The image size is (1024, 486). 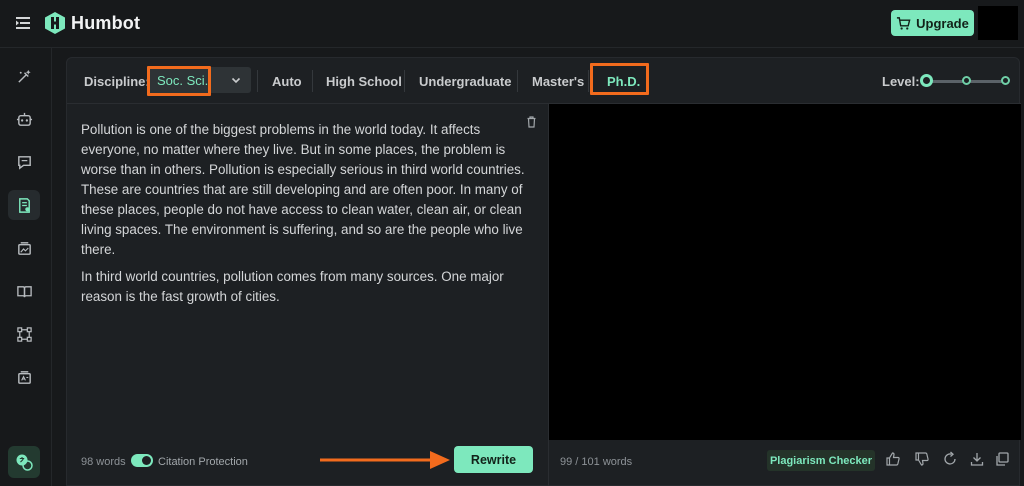 I want to click on sidebar-item-chat, so click(x=24, y=162).